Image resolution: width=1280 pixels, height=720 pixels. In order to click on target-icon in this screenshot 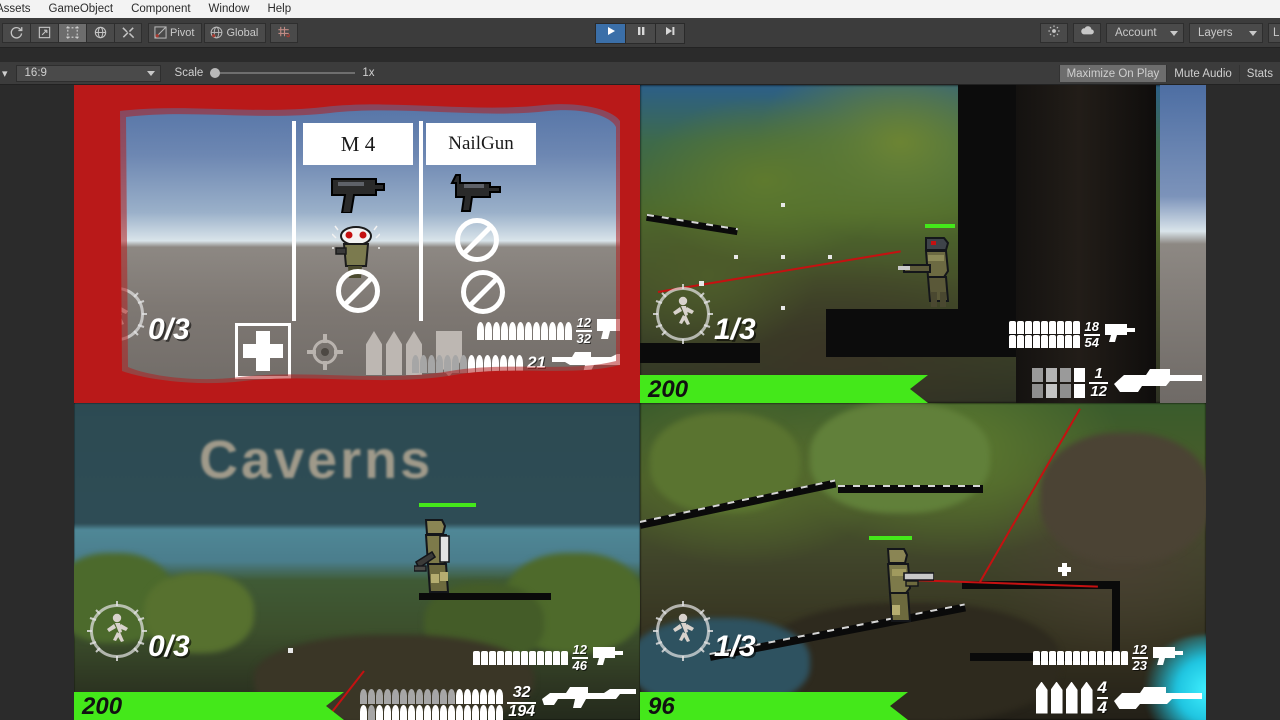, I will do `click(325, 352)`.